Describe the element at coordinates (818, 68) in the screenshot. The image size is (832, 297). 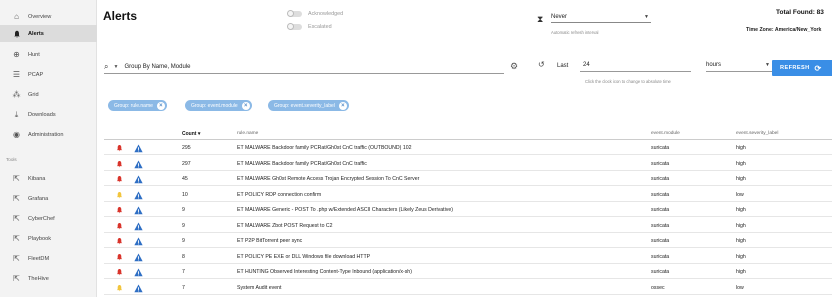
I see `refresh-icon: ⟳` at that location.